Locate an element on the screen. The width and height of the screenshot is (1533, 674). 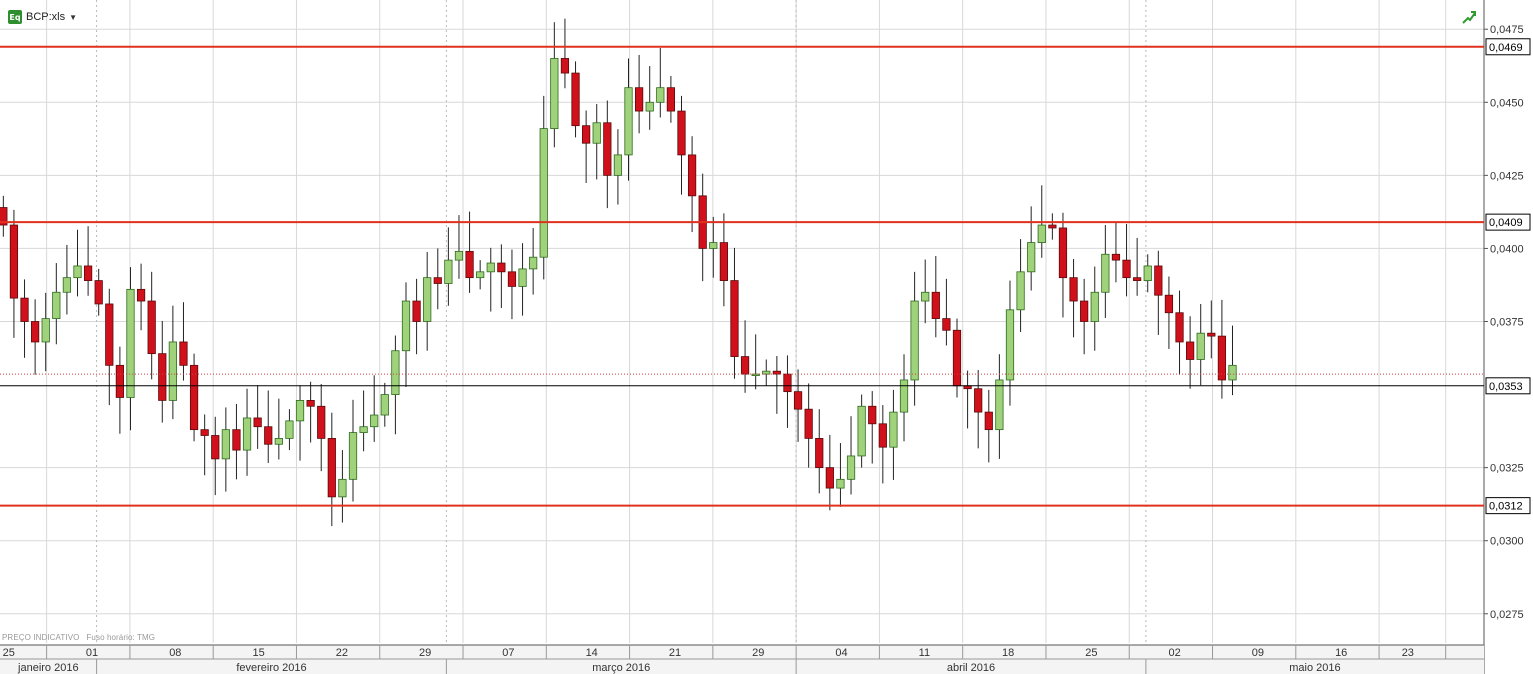
chart-footnote: PREÇO INDICATIVO Fuso horário: TMG is located at coordinates (78, 637).